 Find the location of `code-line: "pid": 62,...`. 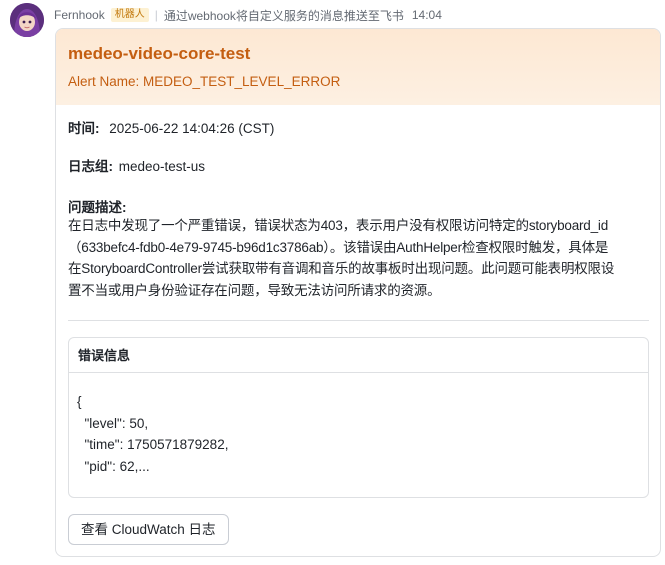

code-line: "pid": 62,... is located at coordinates (113, 466).